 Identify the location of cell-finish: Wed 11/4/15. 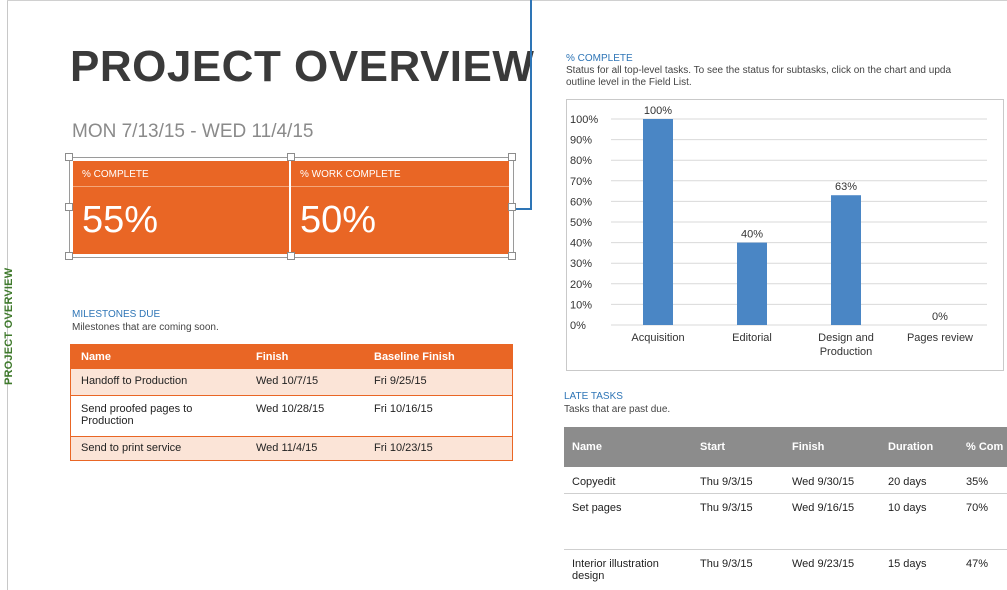
(305, 448).